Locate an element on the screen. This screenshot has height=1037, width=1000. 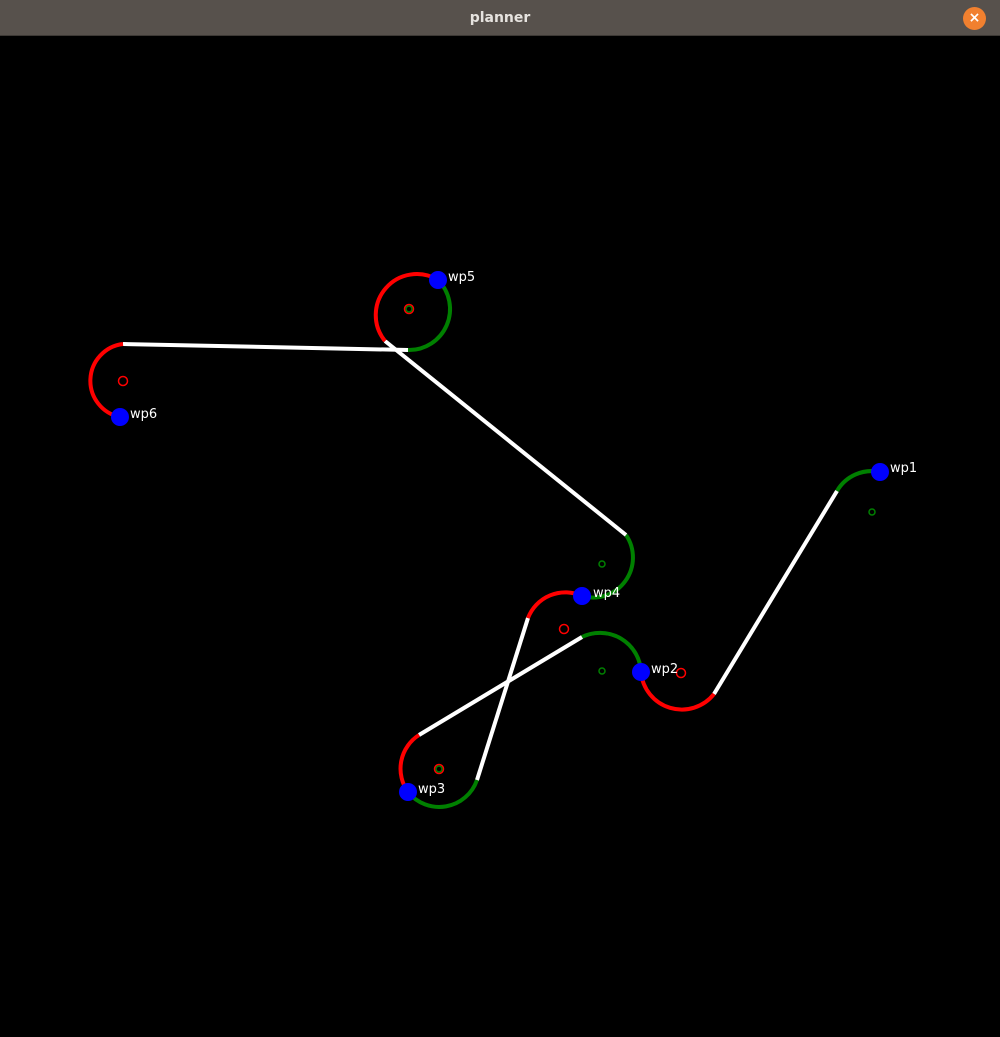
waypoint-label-wp3: wp3 is located at coordinates (431, 789).